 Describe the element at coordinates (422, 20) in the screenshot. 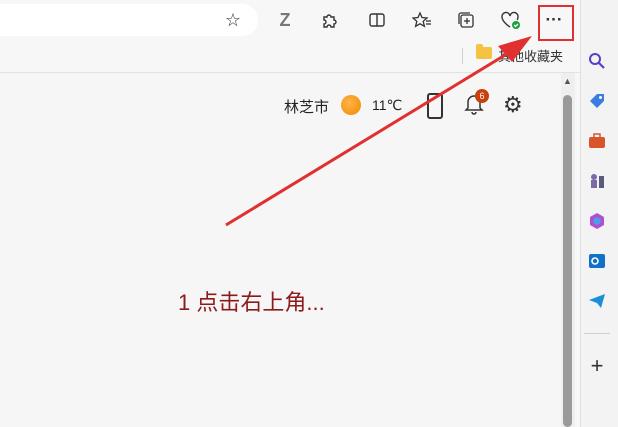

I see `favorites-icon` at that location.